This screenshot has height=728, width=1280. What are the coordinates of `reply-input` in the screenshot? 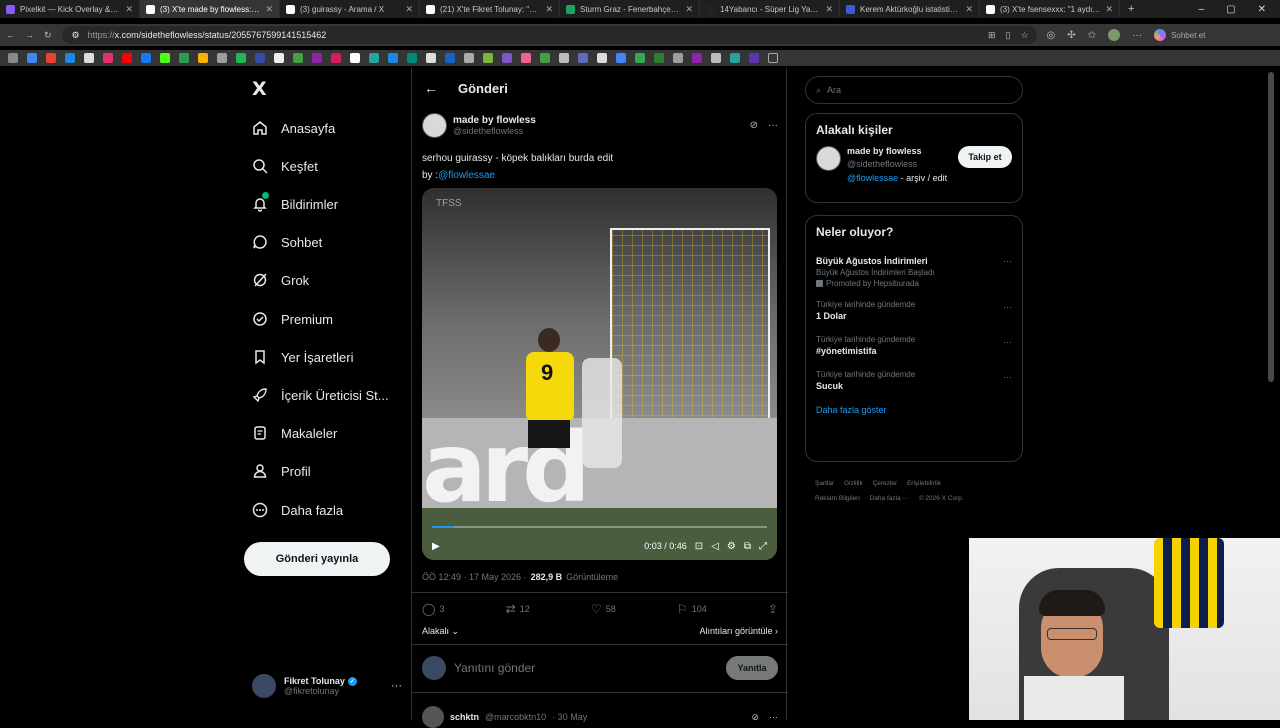 It's located at (586, 668).